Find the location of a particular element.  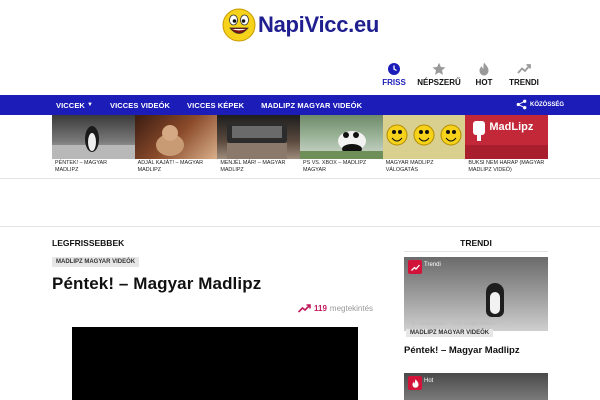

nav-friss-label: FRISS is located at coordinates (394, 82).